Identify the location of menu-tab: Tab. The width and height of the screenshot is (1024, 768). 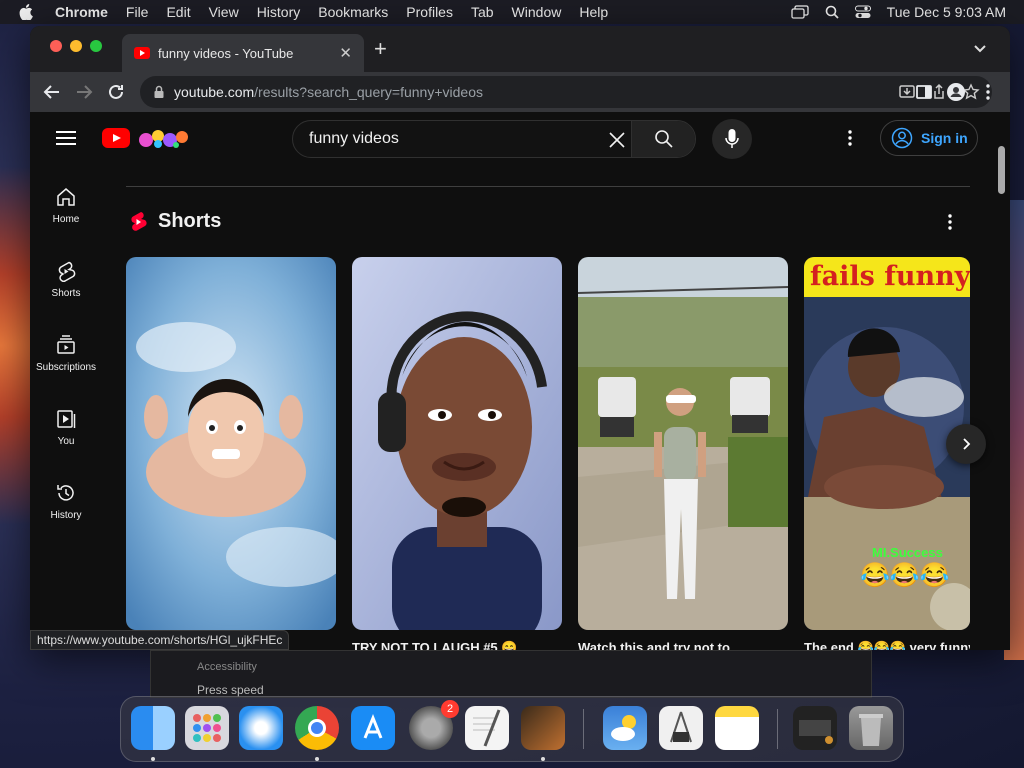
(482, 12).